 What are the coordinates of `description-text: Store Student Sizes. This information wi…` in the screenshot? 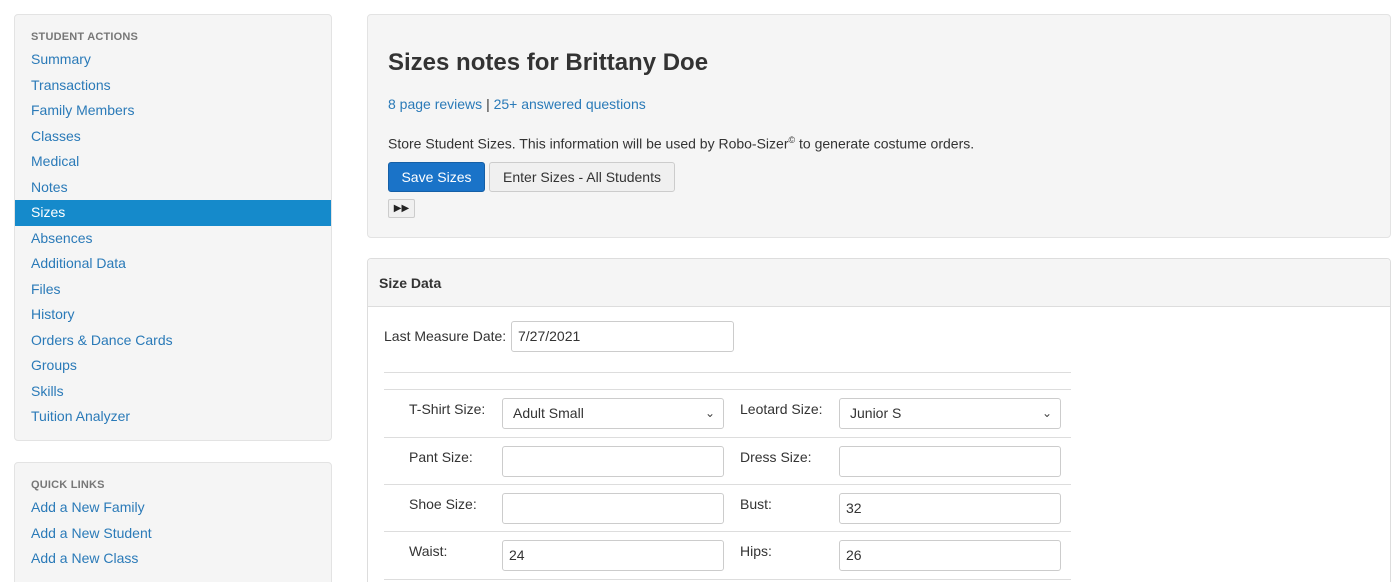 It's located at (588, 143).